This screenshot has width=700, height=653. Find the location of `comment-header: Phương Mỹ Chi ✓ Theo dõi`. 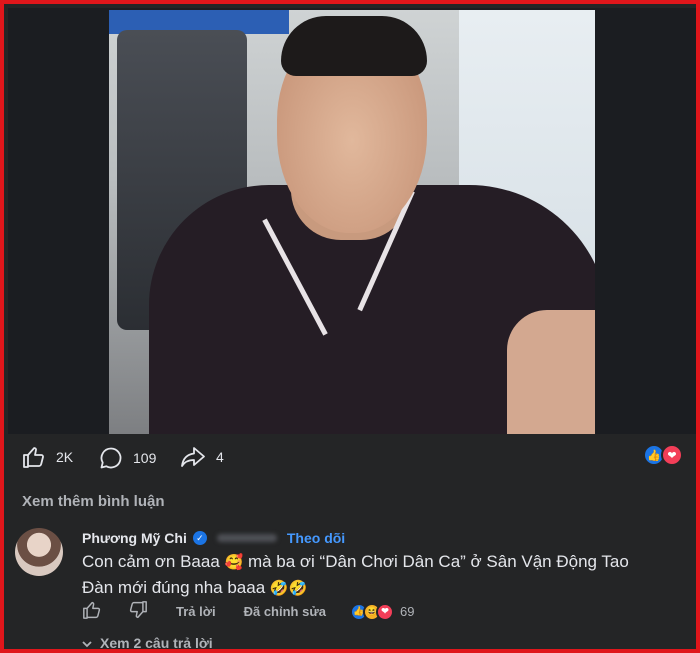

comment-header: Phương Mỹ Chi ✓ Theo dõi is located at coordinates (213, 538).